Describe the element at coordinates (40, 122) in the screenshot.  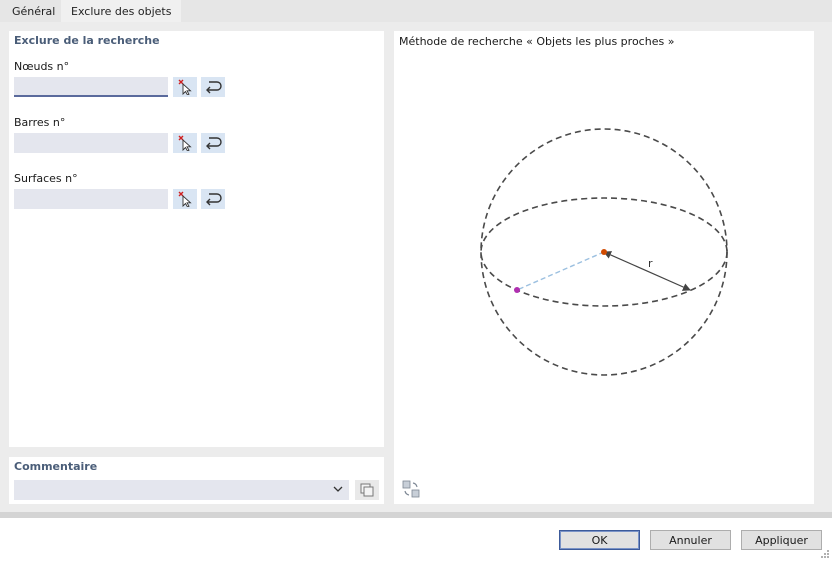
I see `members-label: Barres n°` at that location.